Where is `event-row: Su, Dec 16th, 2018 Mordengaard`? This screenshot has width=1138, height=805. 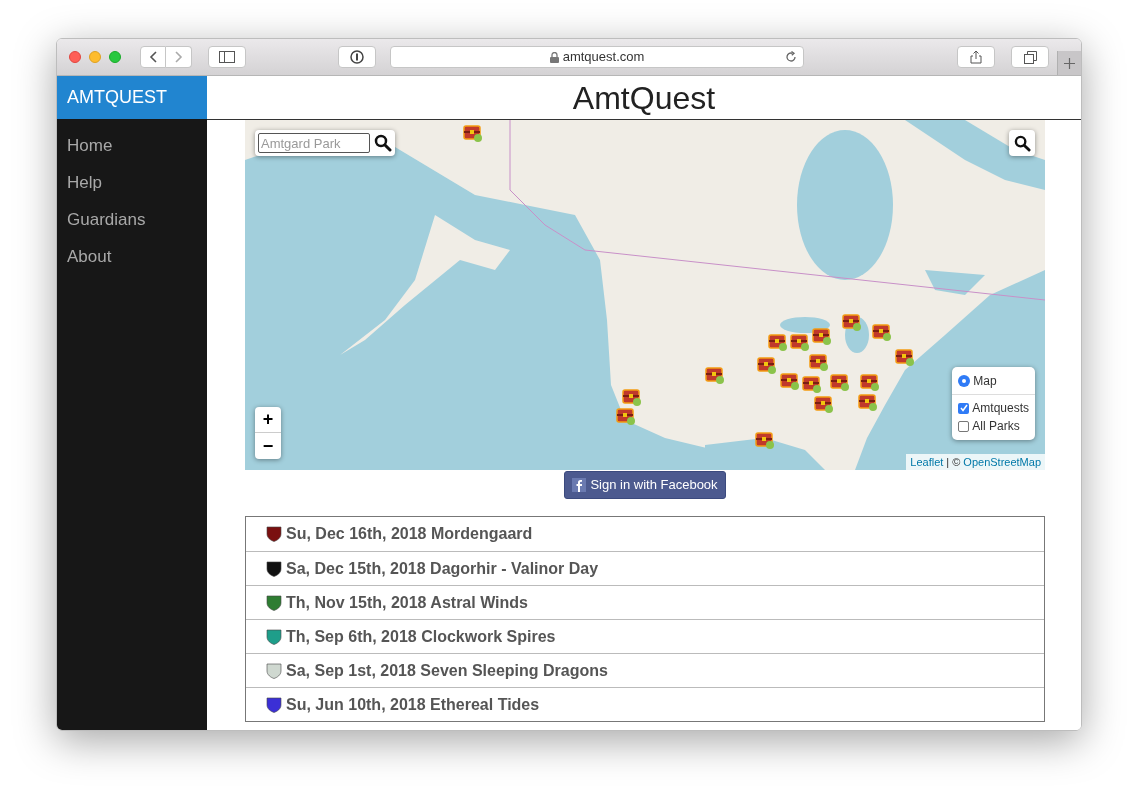 event-row: Su, Dec 16th, 2018 Mordengaard is located at coordinates (645, 534).